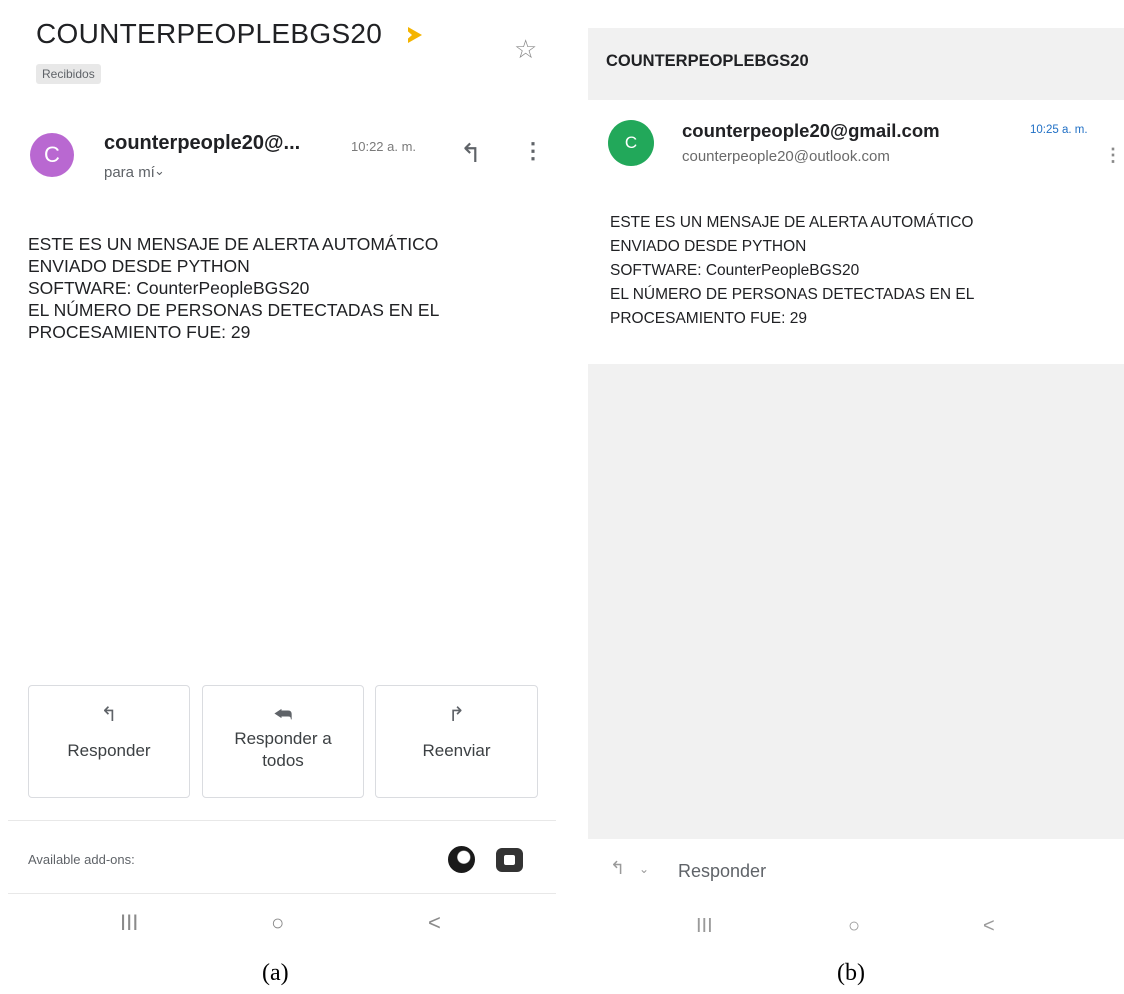  I want to click on subject-header: COUNTERPEOPLEBGS20, so click(856, 64).